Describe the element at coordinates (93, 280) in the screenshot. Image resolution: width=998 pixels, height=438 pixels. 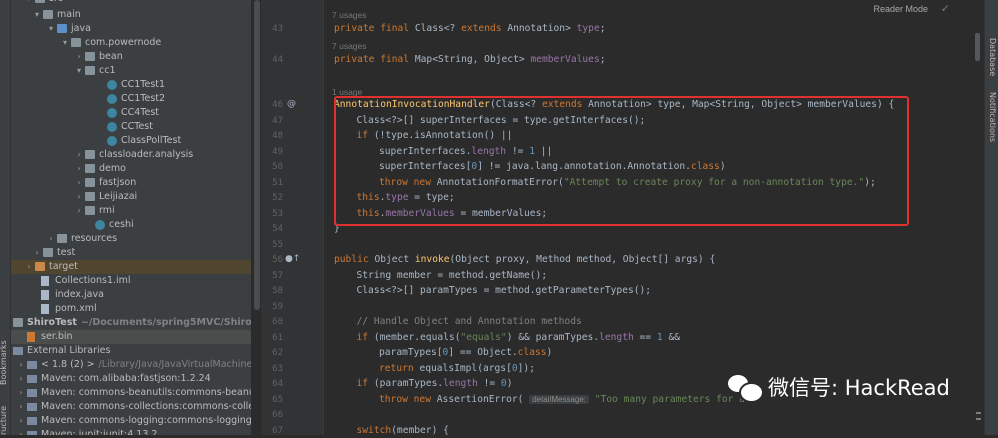
I see `tree-item-label: Collections1.iml` at that location.